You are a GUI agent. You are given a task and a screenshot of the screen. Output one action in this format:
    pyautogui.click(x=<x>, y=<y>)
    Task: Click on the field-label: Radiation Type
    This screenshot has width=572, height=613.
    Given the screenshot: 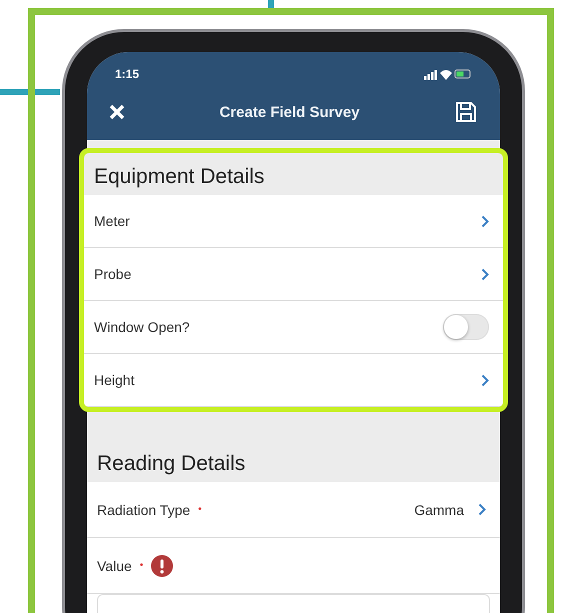 What is the action you would take?
    pyautogui.click(x=143, y=510)
    